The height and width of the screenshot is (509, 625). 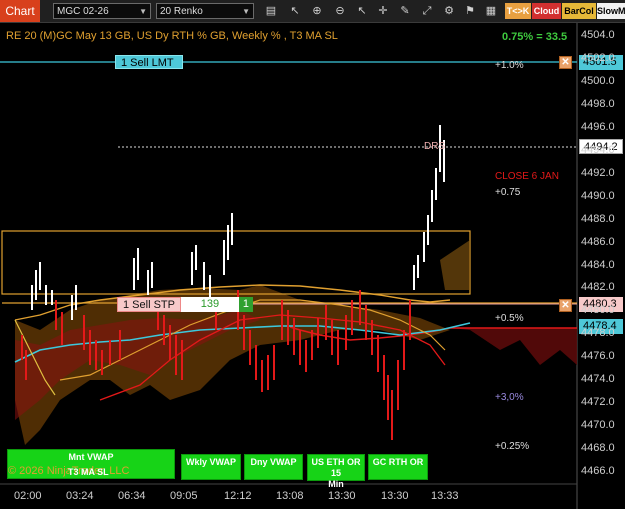 I want to click on price-tick-label: 4498.0, so click(x=598, y=103).